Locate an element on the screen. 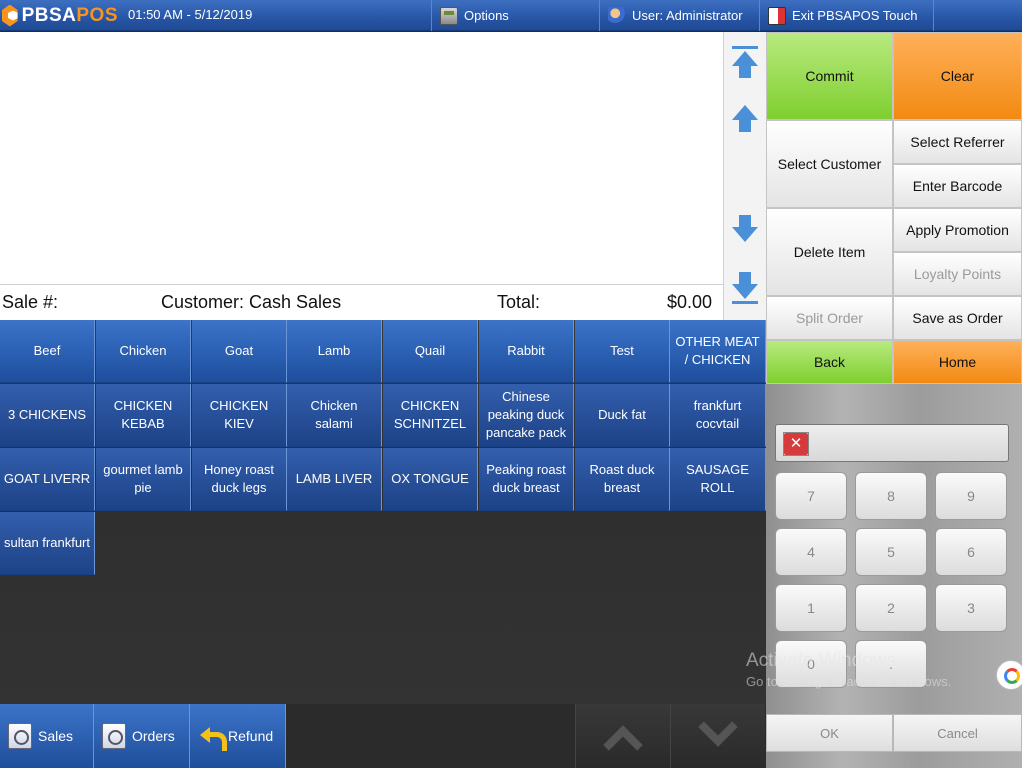 The height and width of the screenshot is (768, 1022). enter-barcode-label: Enter Barcode is located at coordinates (957, 186).